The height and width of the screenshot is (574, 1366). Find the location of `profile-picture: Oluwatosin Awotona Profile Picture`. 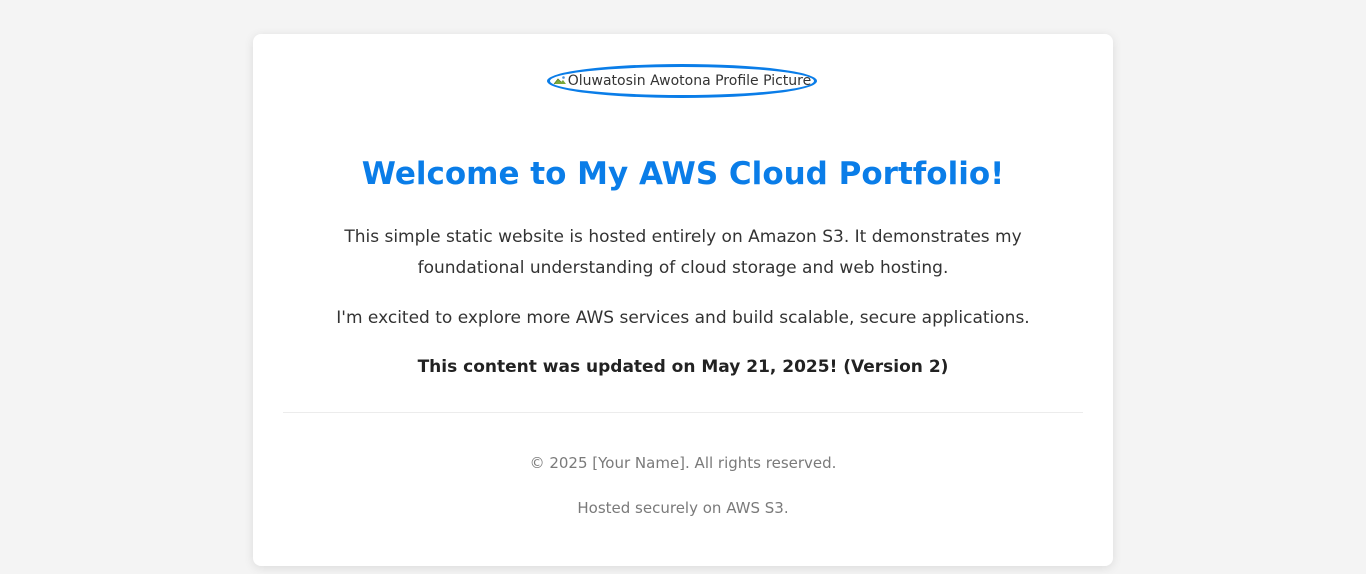

profile-picture: Oluwatosin Awotona Profile Picture is located at coordinates (682, 81).